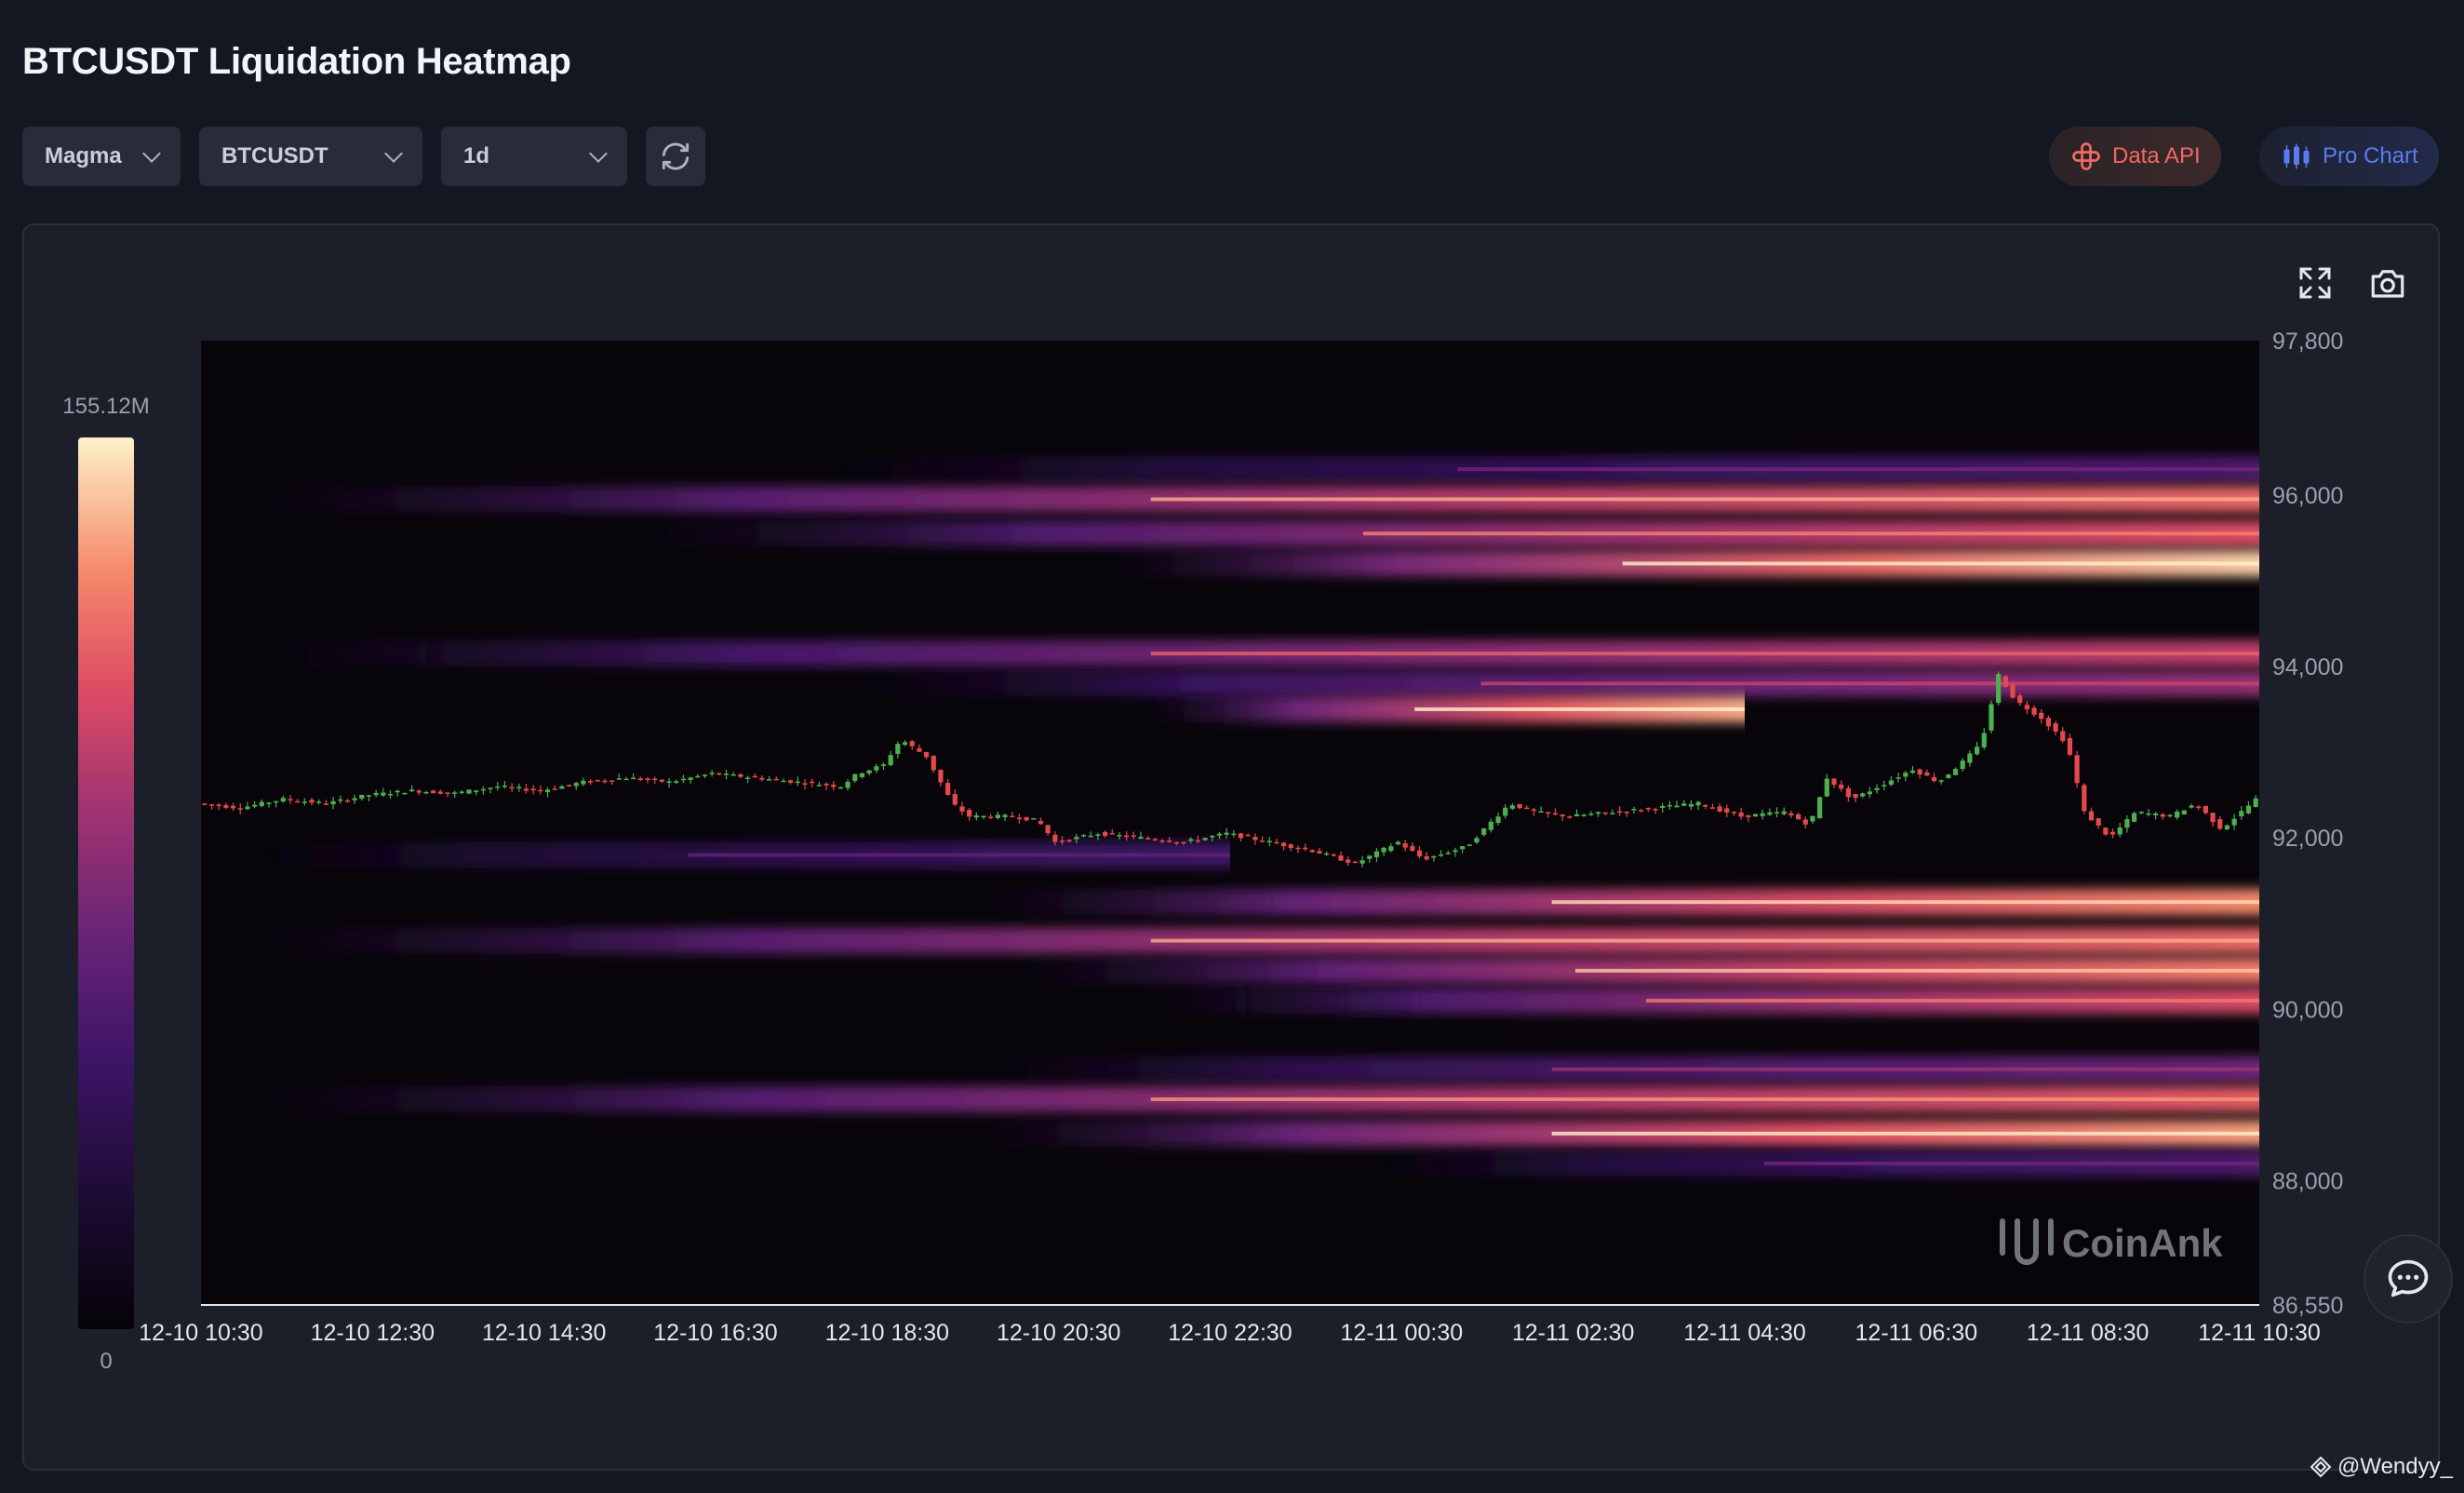 The height and width of the screenshot is (1493, 2464). What do you see at coordinates (2307, 496) in the screenshot?
I see `y-tick-label: 96,000` at bounding box center [2307, 496].